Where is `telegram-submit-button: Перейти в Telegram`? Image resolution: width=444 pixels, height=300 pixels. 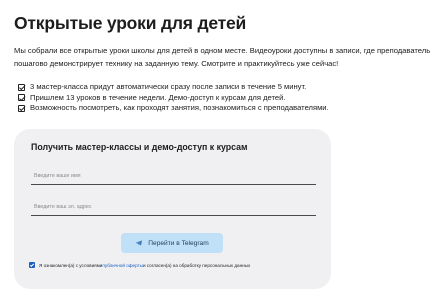 telegram-submit-button: Перейти в Telegram is located at coordinates (172, 243).